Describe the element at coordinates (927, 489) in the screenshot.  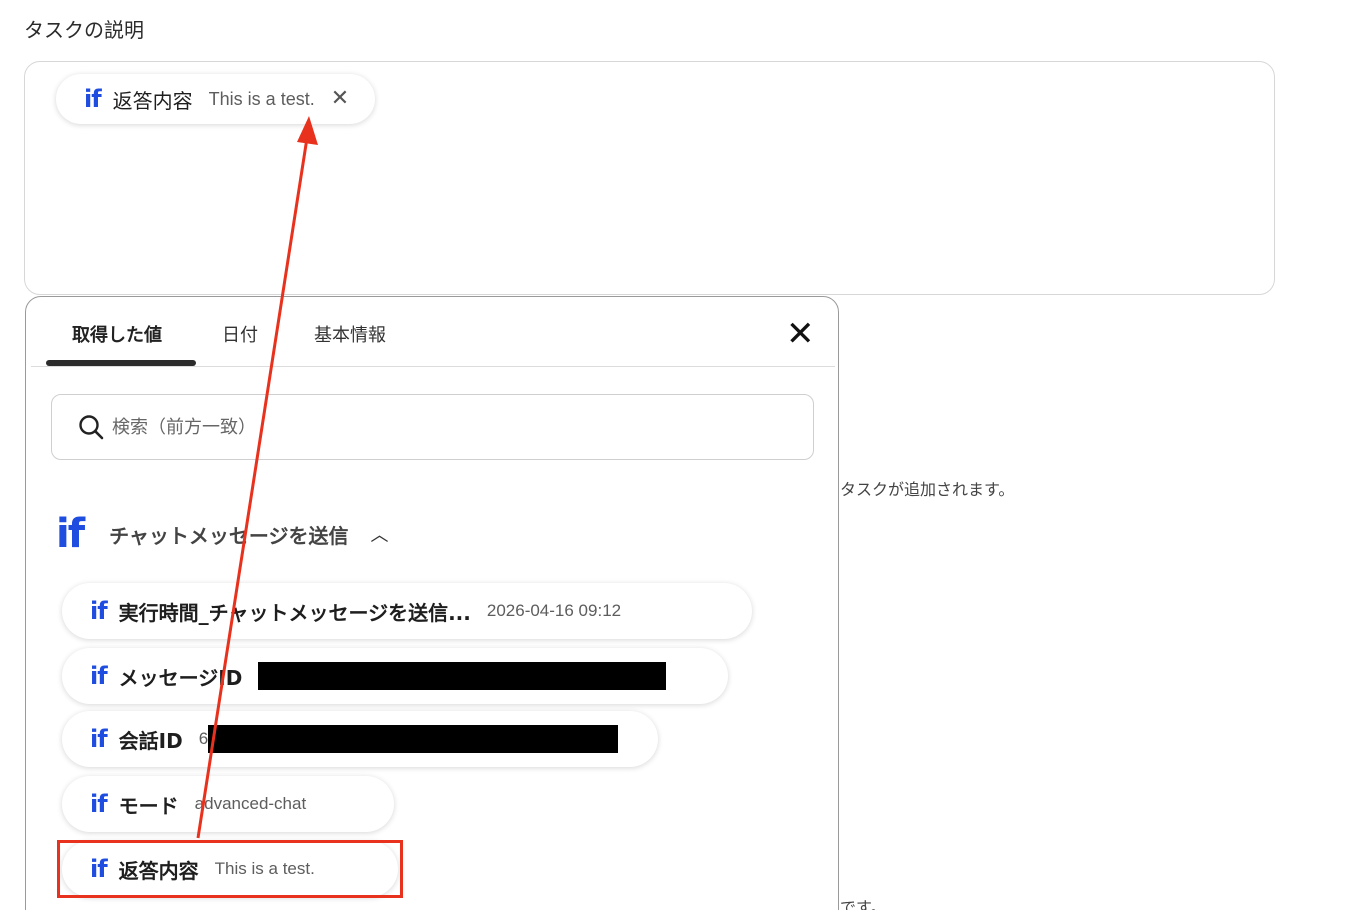
I see `helper-text: タスクが追加されます。` at that location.